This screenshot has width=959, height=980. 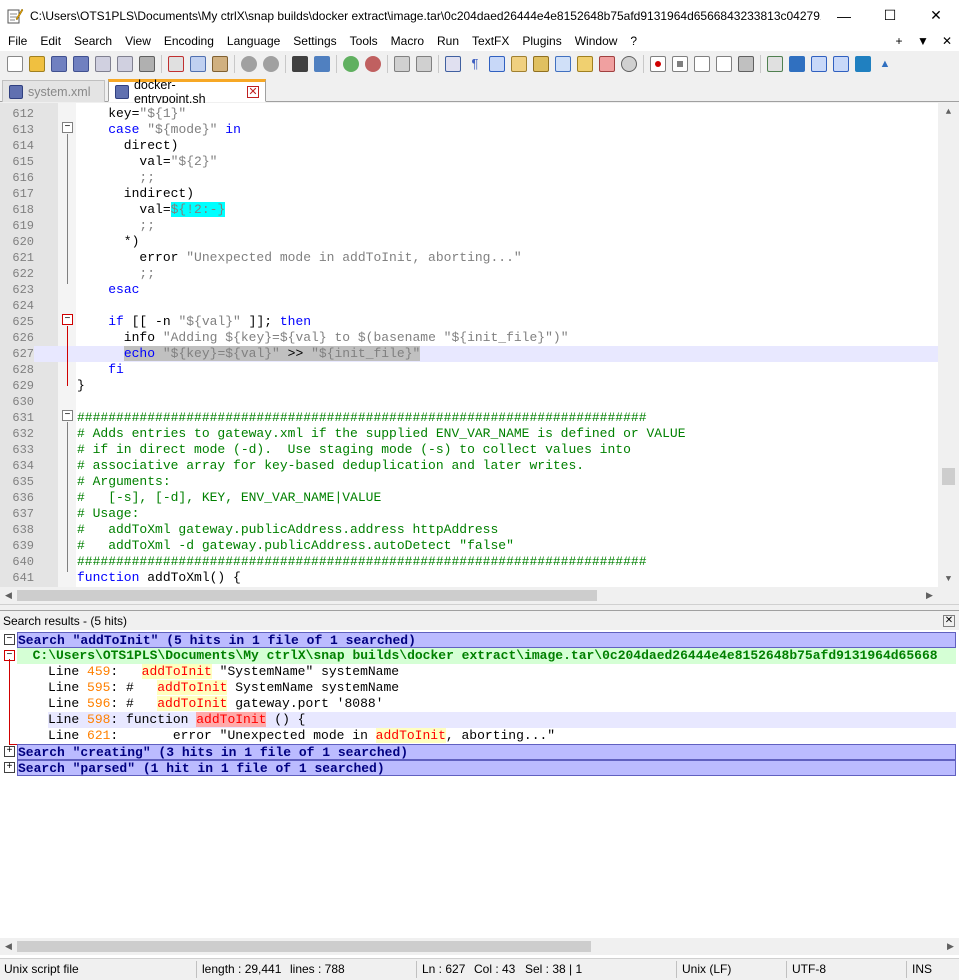 What do you see at coordinates (469, 210) in the screenshot?
I see `code-line: 618 val=${!2:-}` at bounding box center [469, 210].